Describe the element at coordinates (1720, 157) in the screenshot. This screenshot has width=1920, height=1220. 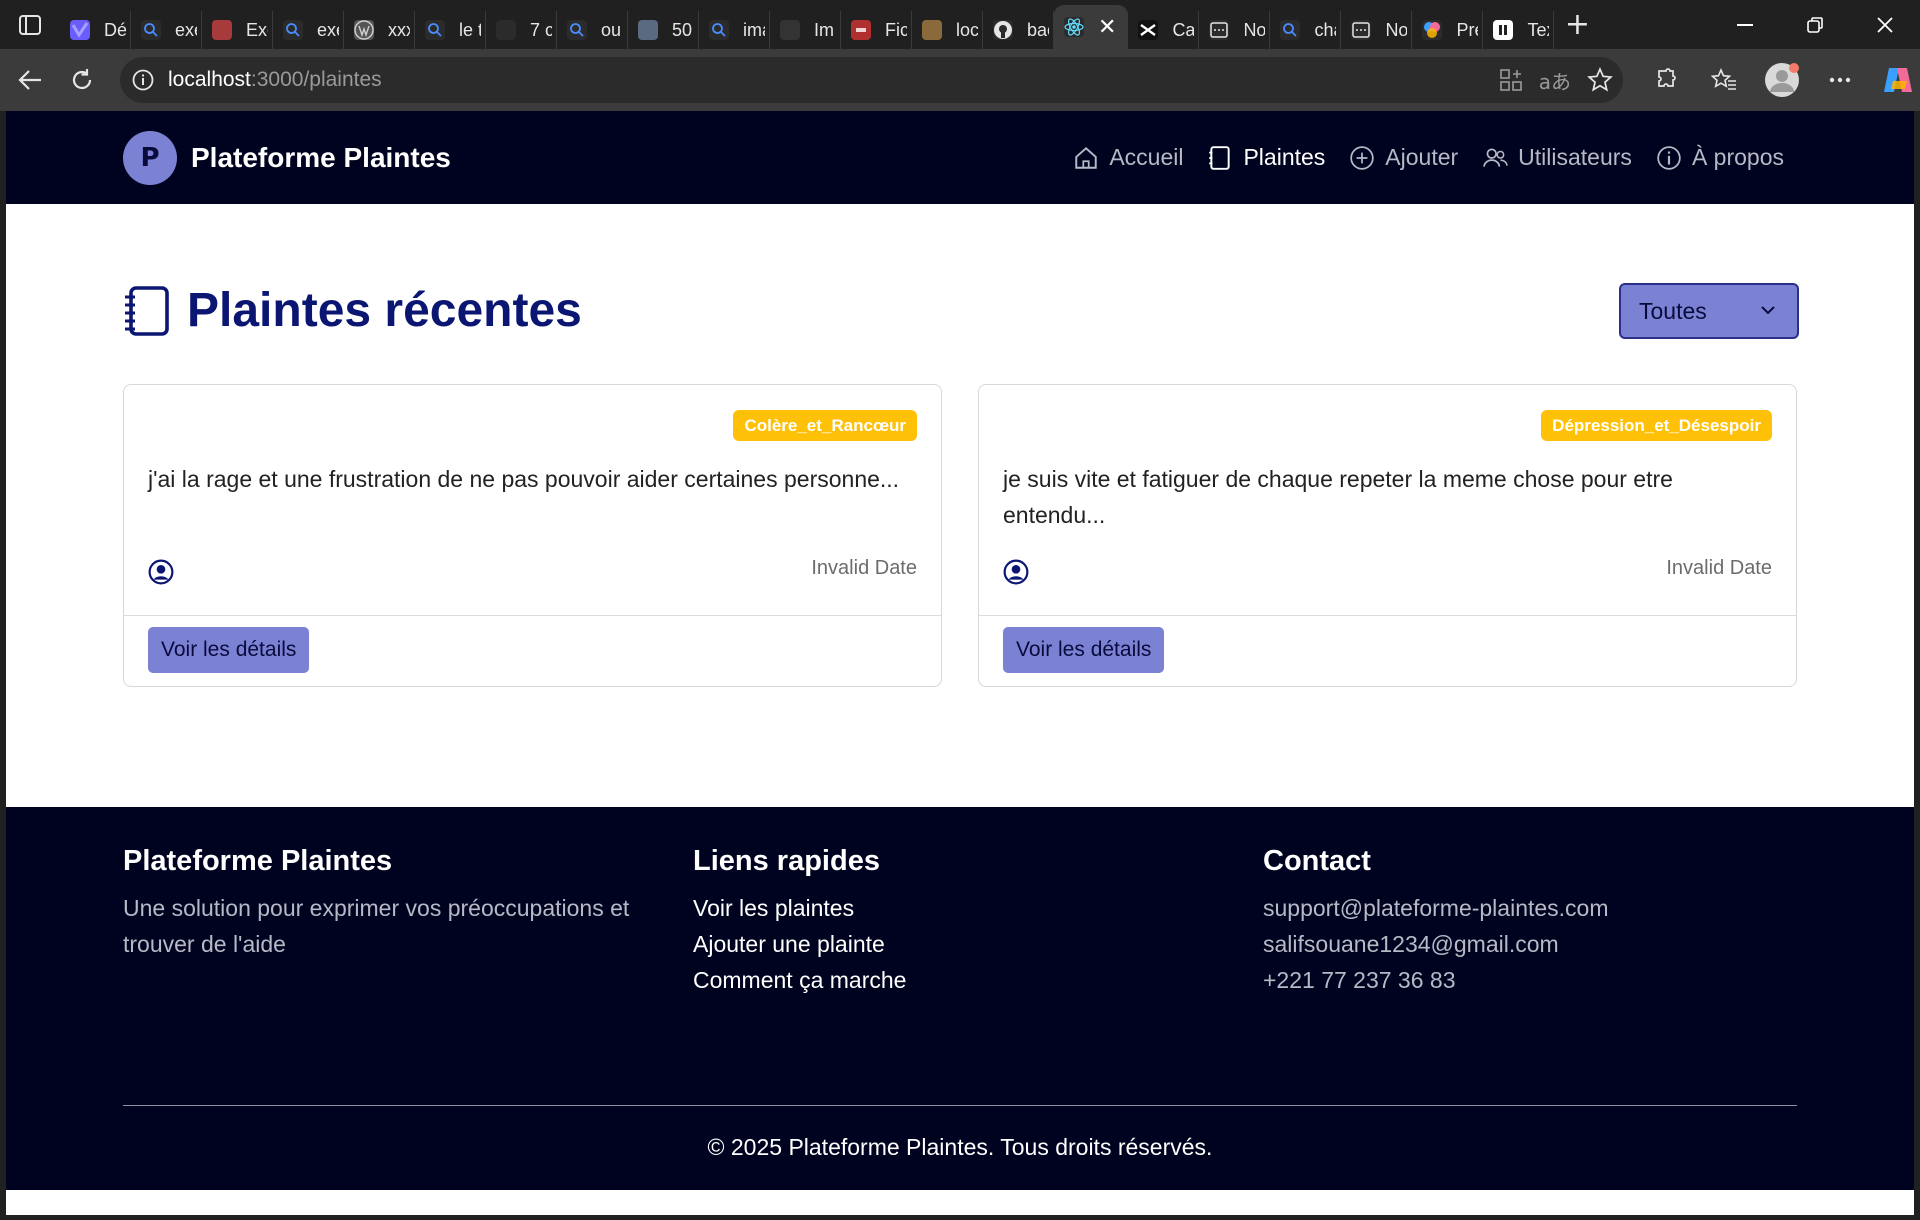
I see `nav-link-a-propos: À propos` at that location.